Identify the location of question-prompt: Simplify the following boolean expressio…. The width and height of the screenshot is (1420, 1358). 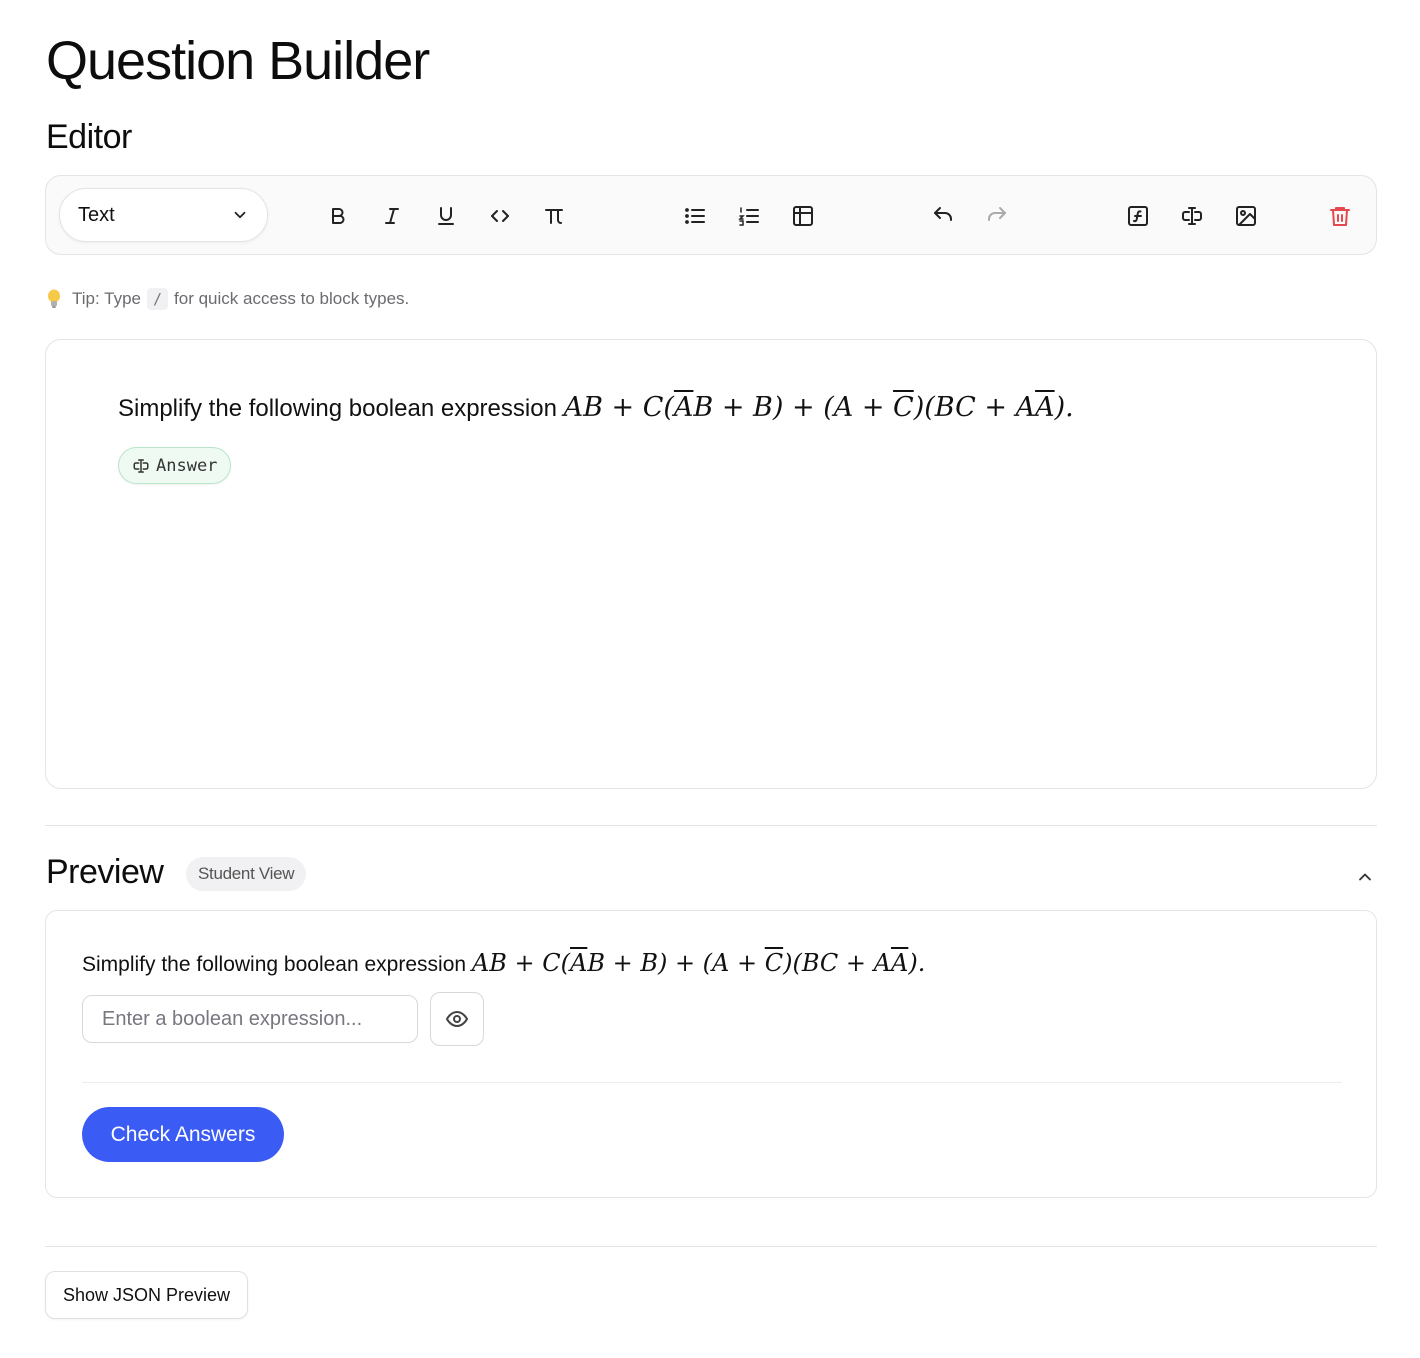
(337, 408).